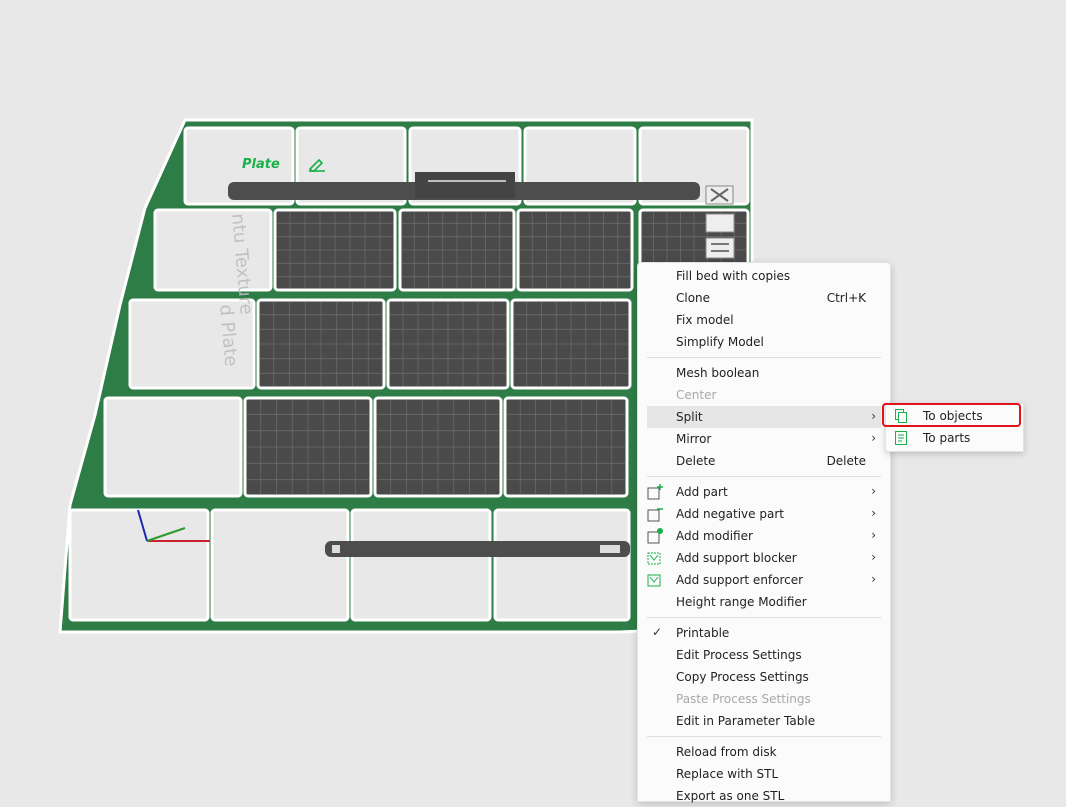 The height and width of the screenshot is (807, 1066). Describe the element at coordinates (655, 492) in the screenshot. I see `add-part-icon` at that location.